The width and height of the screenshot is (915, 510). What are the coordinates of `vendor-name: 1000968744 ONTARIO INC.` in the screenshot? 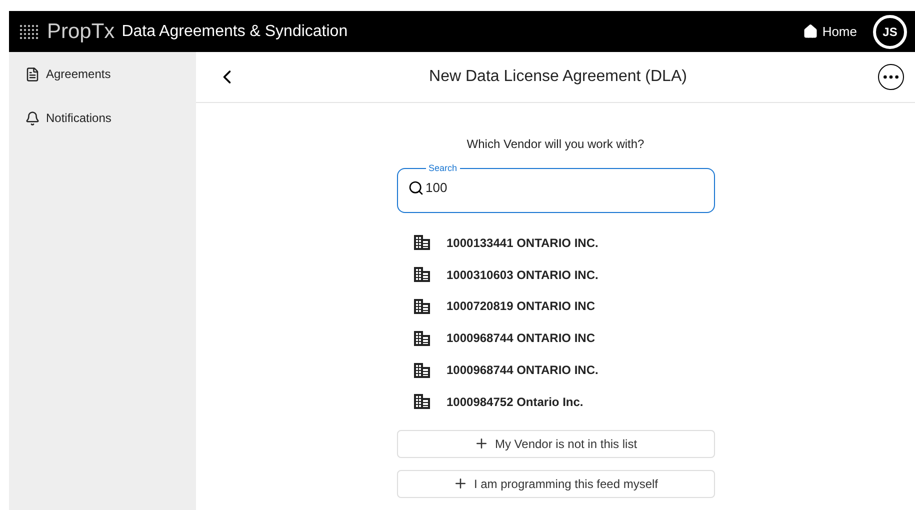 It's located at (522, 371).